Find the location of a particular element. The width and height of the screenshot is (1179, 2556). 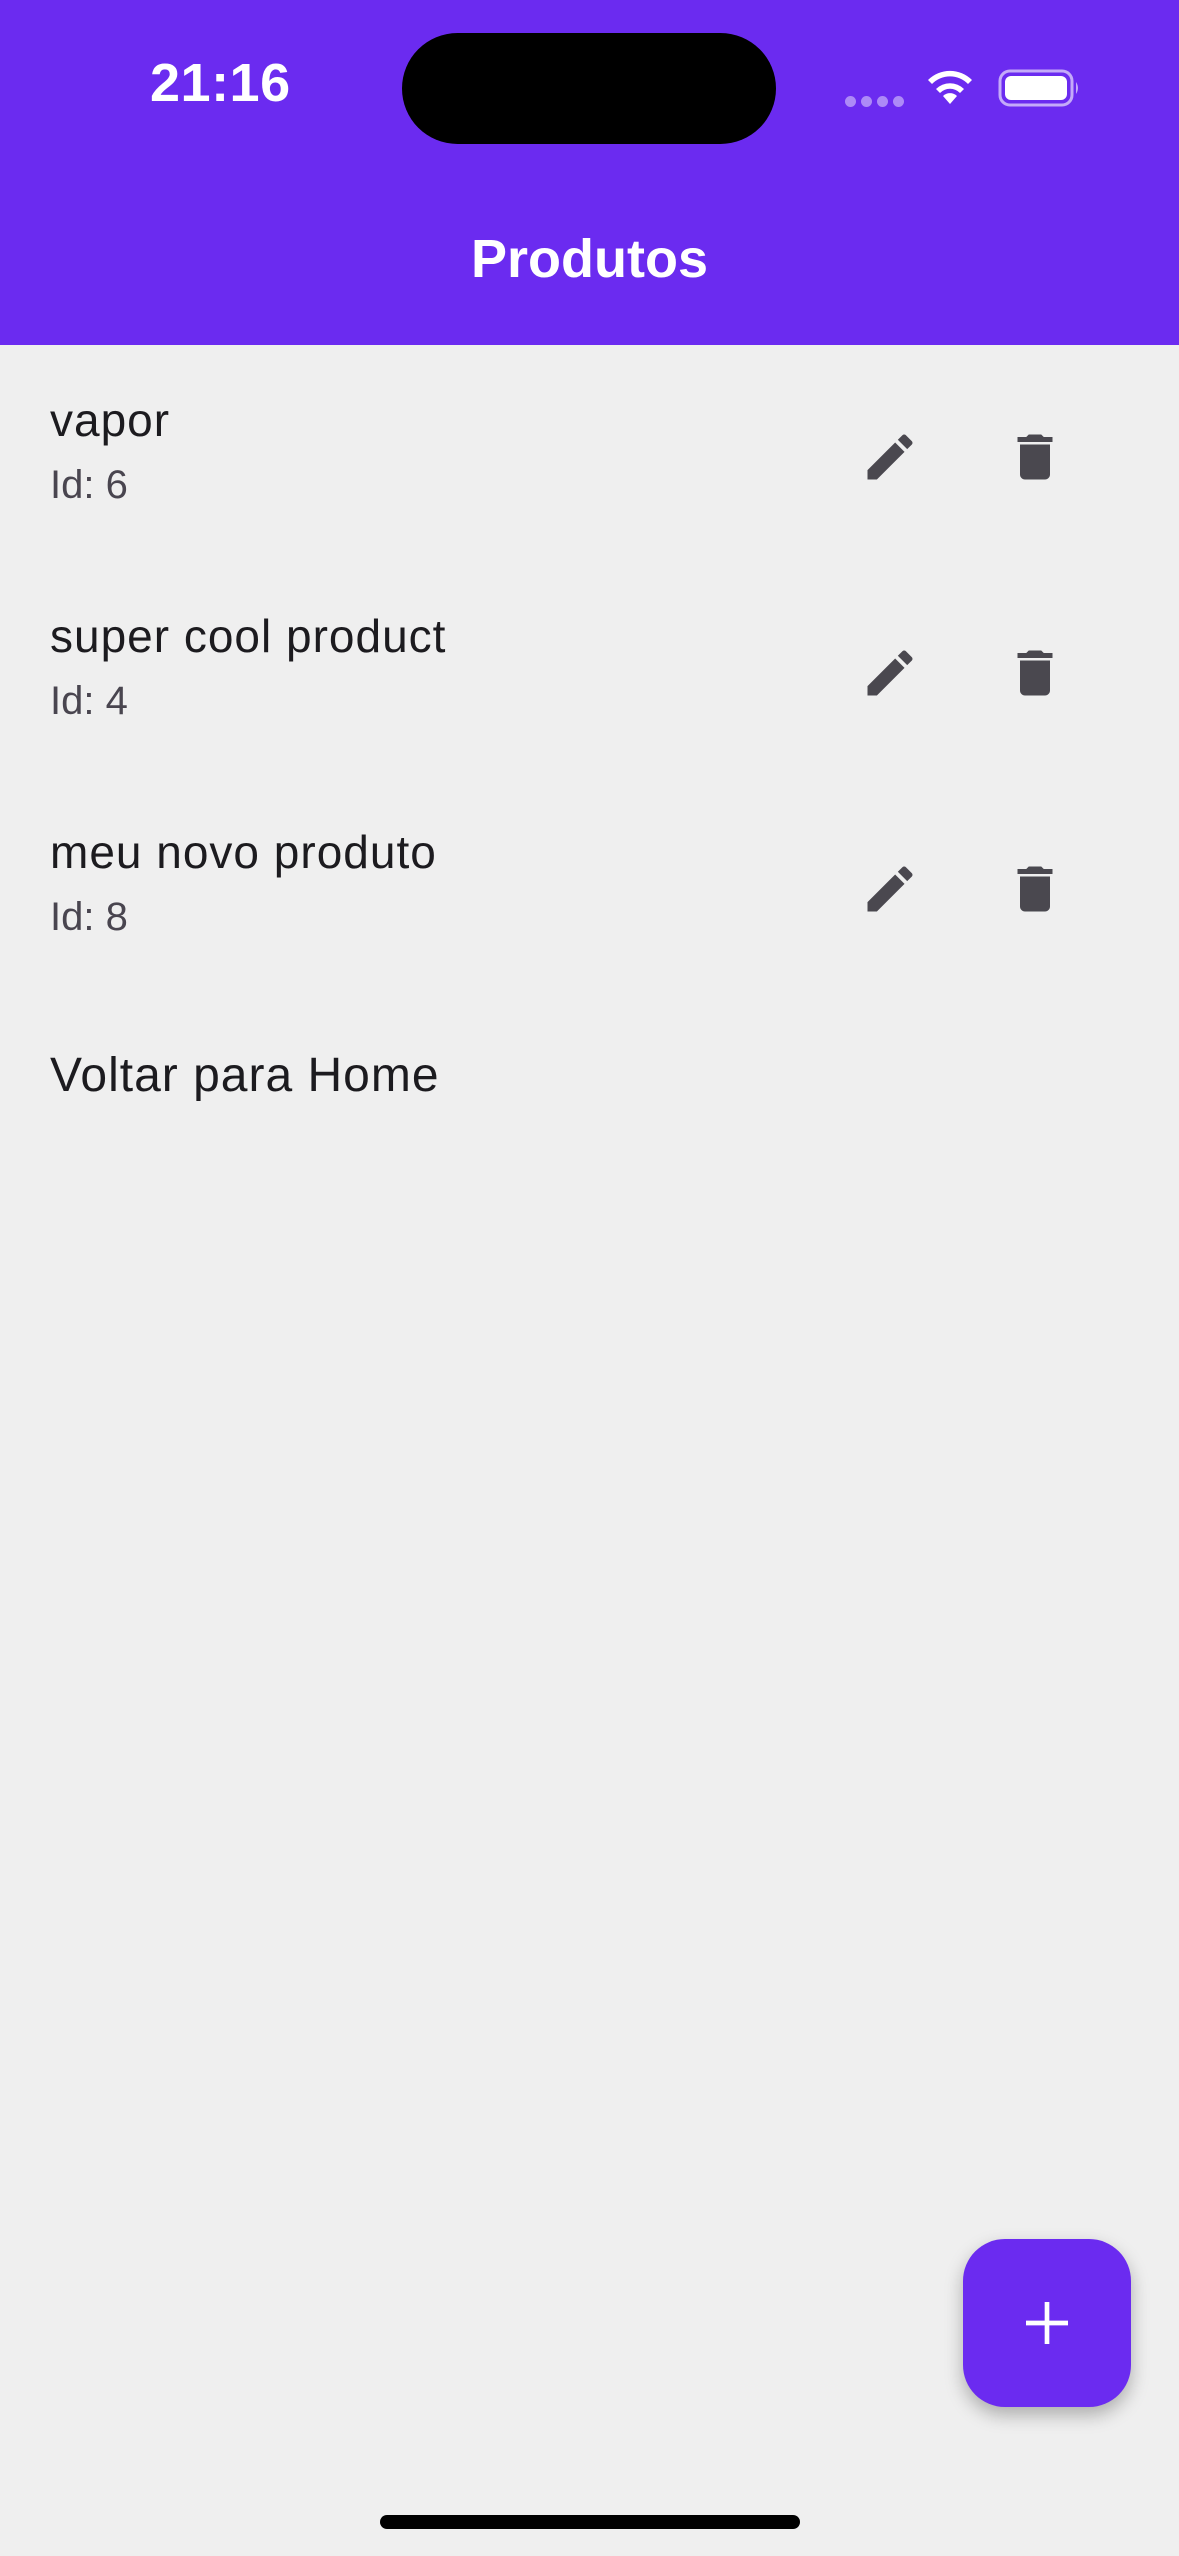

product-name: super cool product is located at coordinates (248, 636).